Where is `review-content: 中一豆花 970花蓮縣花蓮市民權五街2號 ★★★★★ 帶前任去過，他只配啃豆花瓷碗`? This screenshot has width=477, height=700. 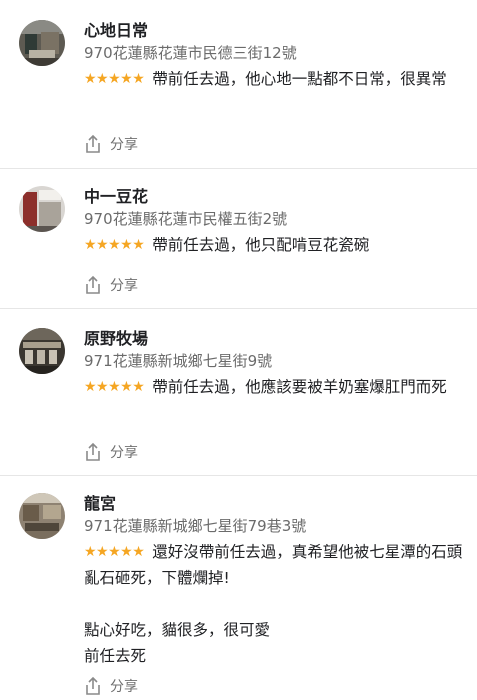
review-content: 中一豆花 970花蓮縣花蓮市民權五街2號 ★★★★★ 帶前任去過，他只配啃豆花瓷碗 is located at coordinates (274, 222).